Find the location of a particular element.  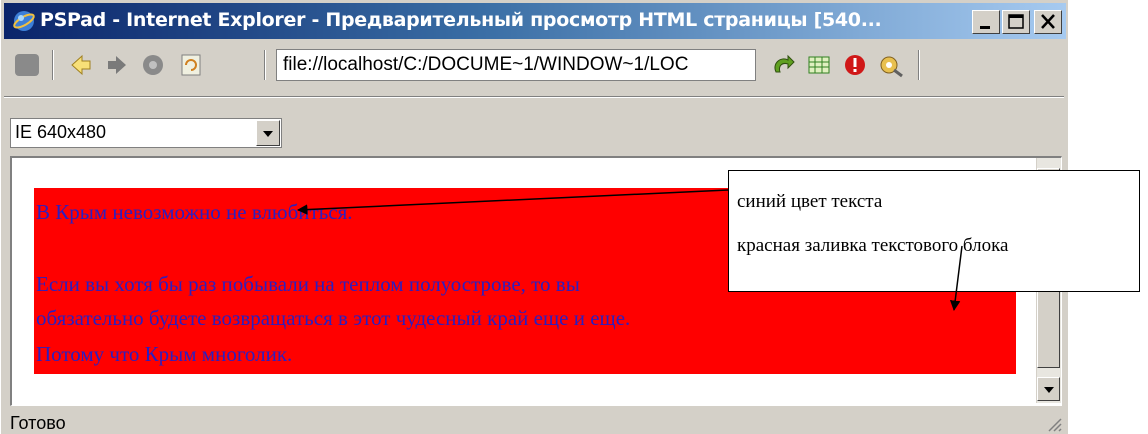

arrow-to-text is located at coordinates (512, 202).